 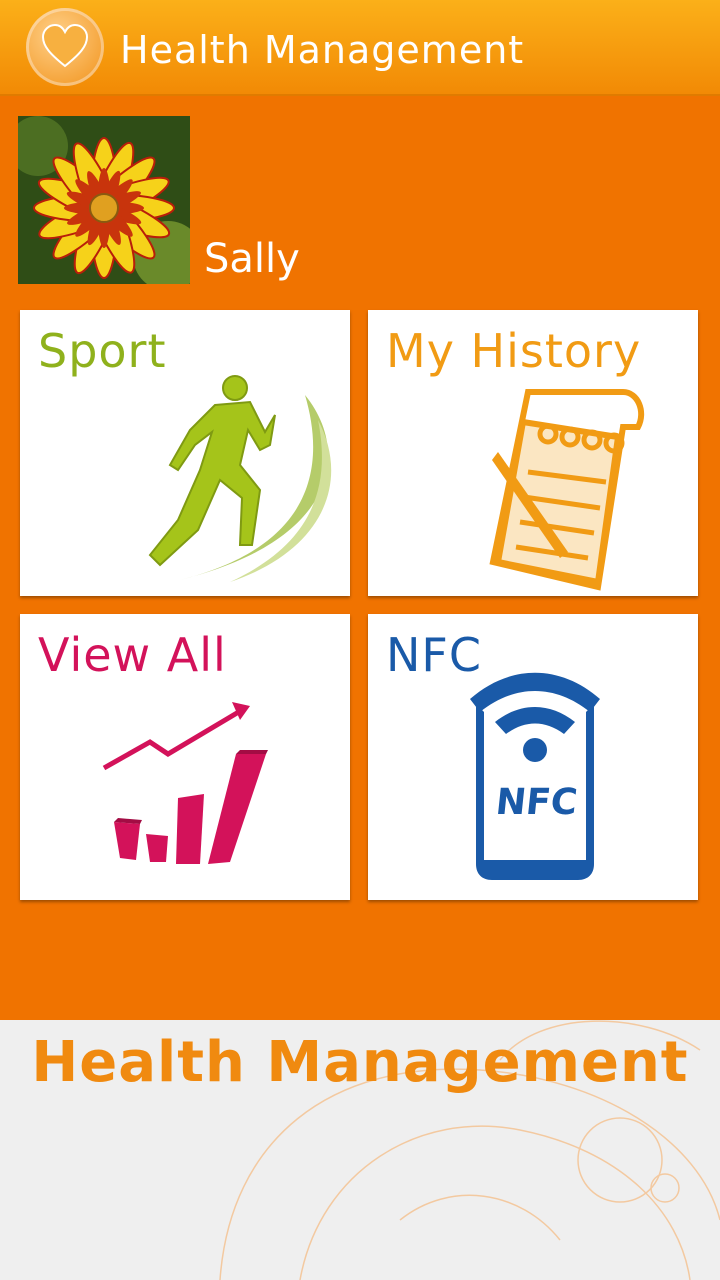 I want to click on bar-chart-icon, so click(x=185, y=783).